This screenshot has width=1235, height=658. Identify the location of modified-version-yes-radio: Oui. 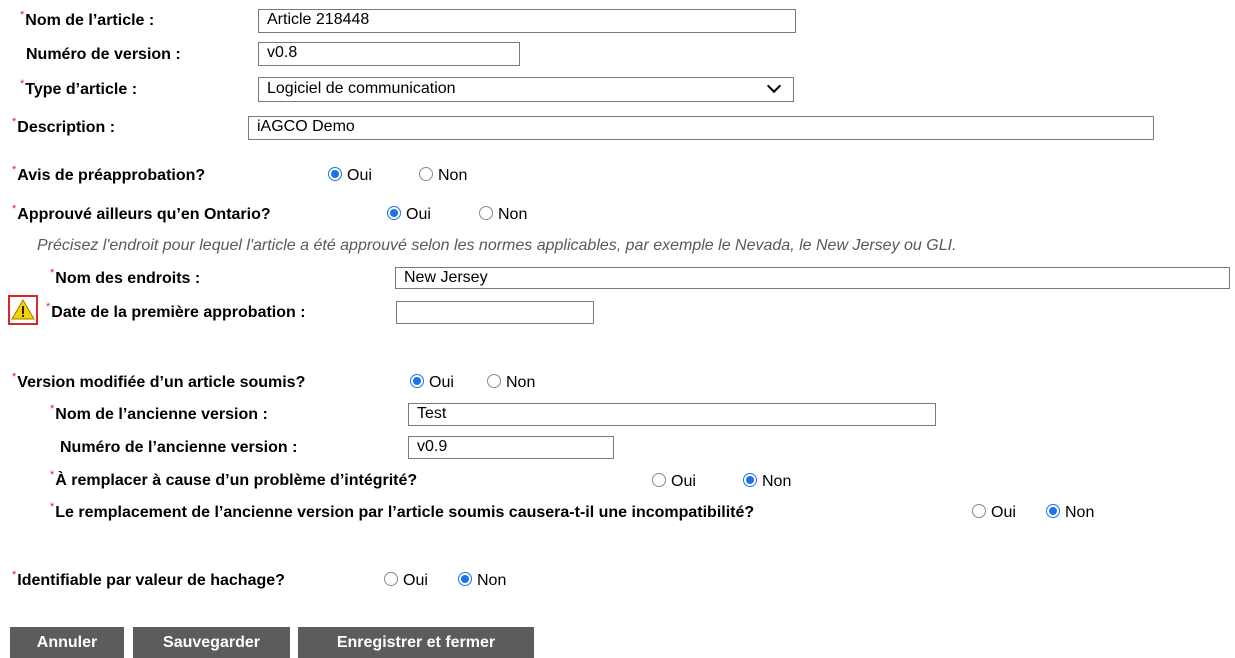
(432, 383).